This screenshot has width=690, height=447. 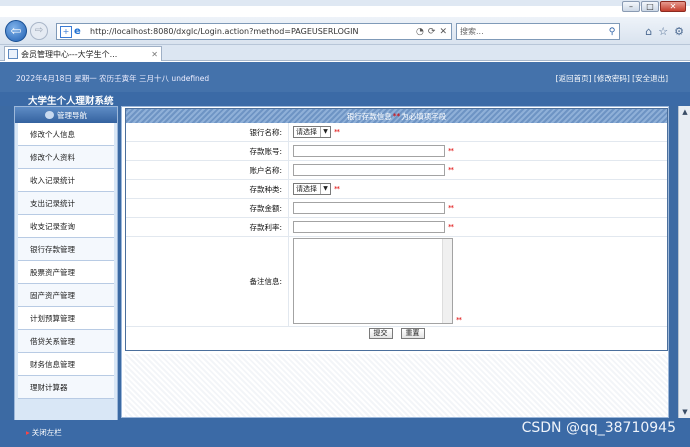 I want to click on form-row: 存款金额: **, so click(x=396, y=208).